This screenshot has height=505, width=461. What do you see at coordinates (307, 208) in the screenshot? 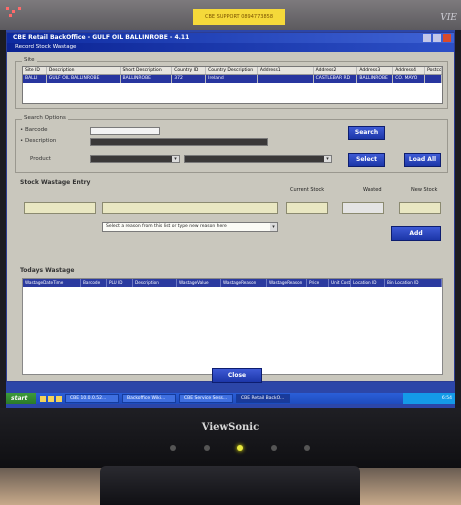
I see `current-stock-input` at bounding box center [307, 208].